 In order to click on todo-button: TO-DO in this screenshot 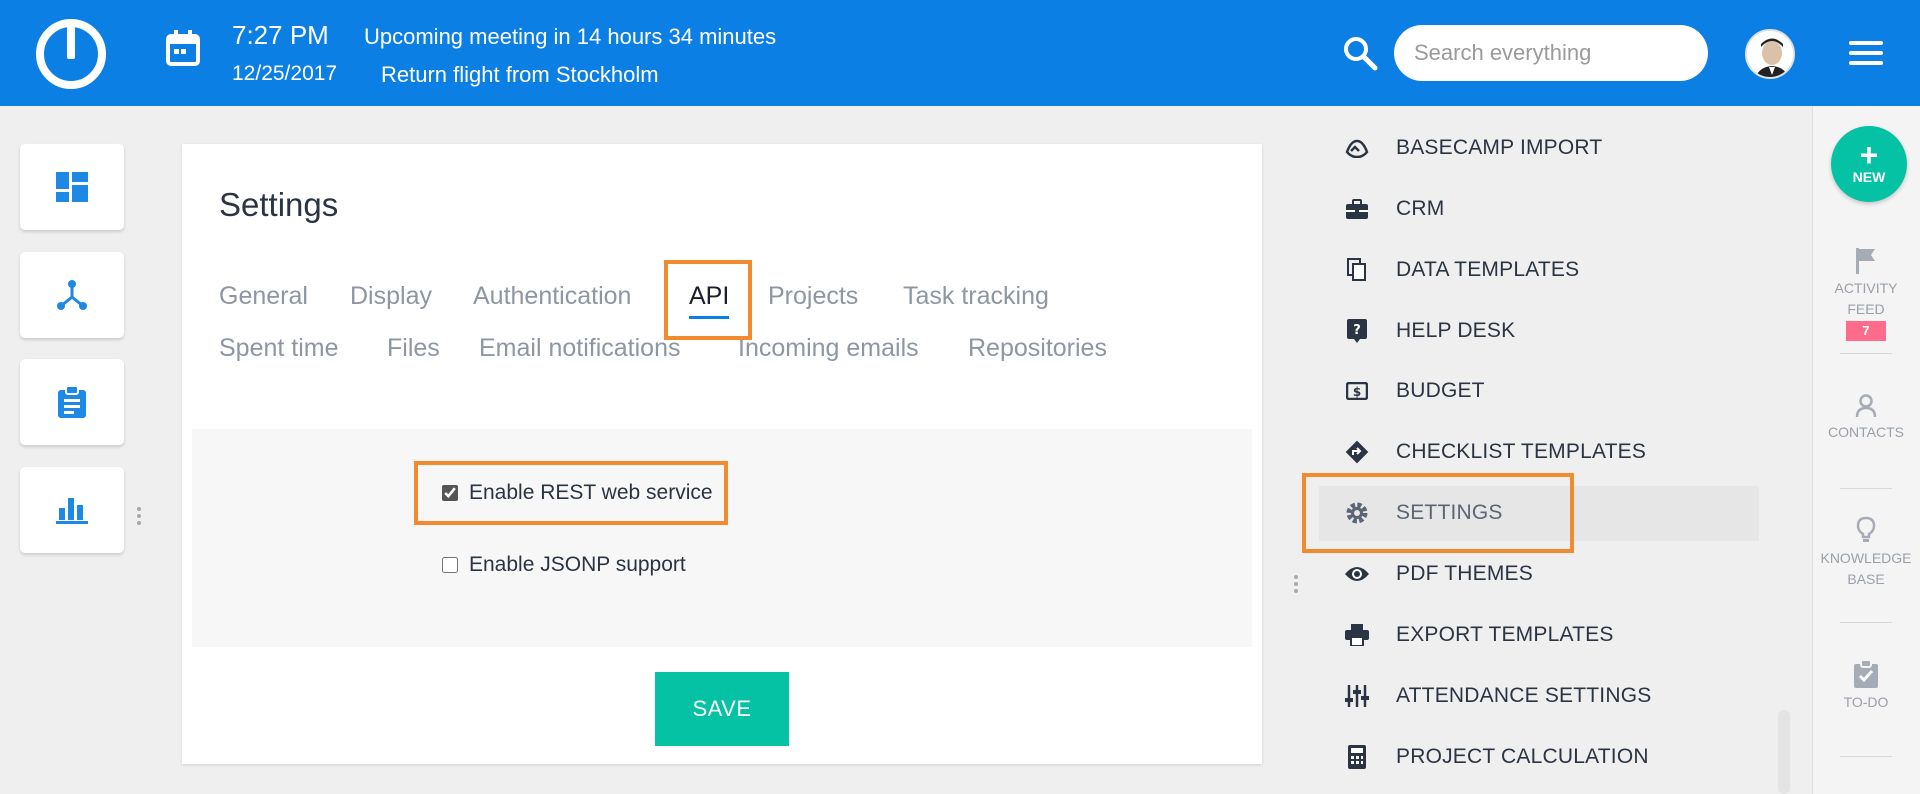, I will do `click(1866, 686)`.